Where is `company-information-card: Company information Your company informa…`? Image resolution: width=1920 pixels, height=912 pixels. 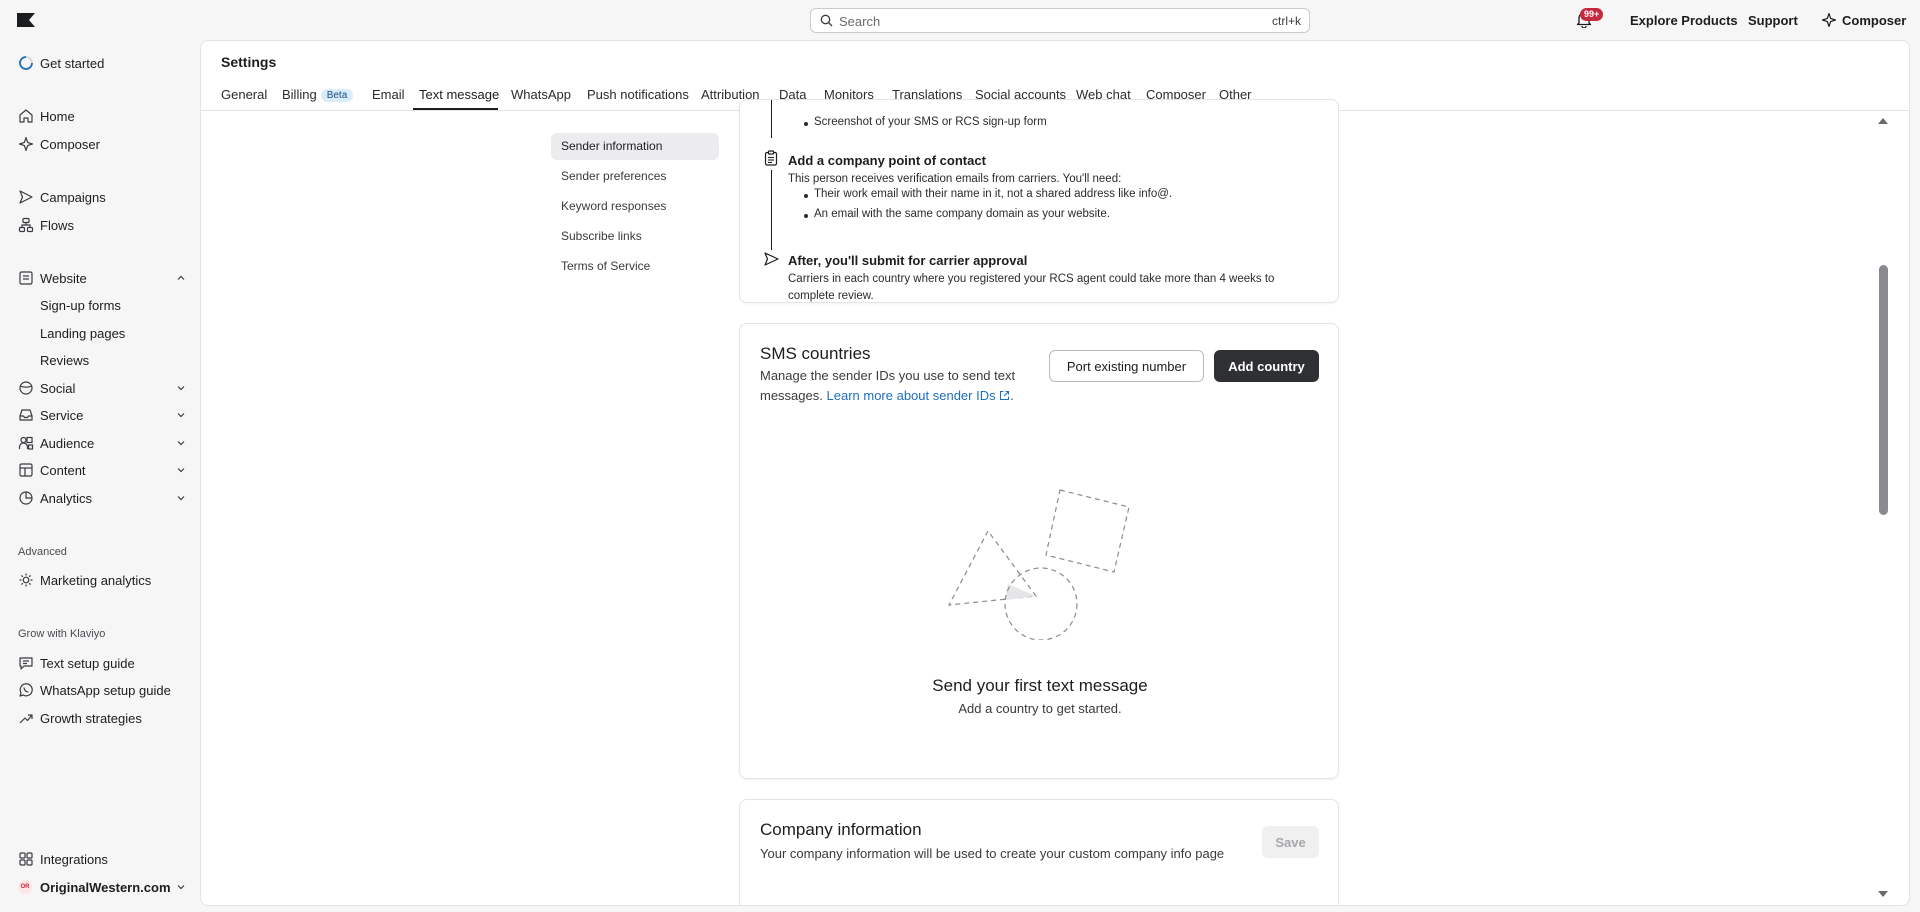 company-information-card: Company information Your company informa… is located at coordinates (1039, 852).